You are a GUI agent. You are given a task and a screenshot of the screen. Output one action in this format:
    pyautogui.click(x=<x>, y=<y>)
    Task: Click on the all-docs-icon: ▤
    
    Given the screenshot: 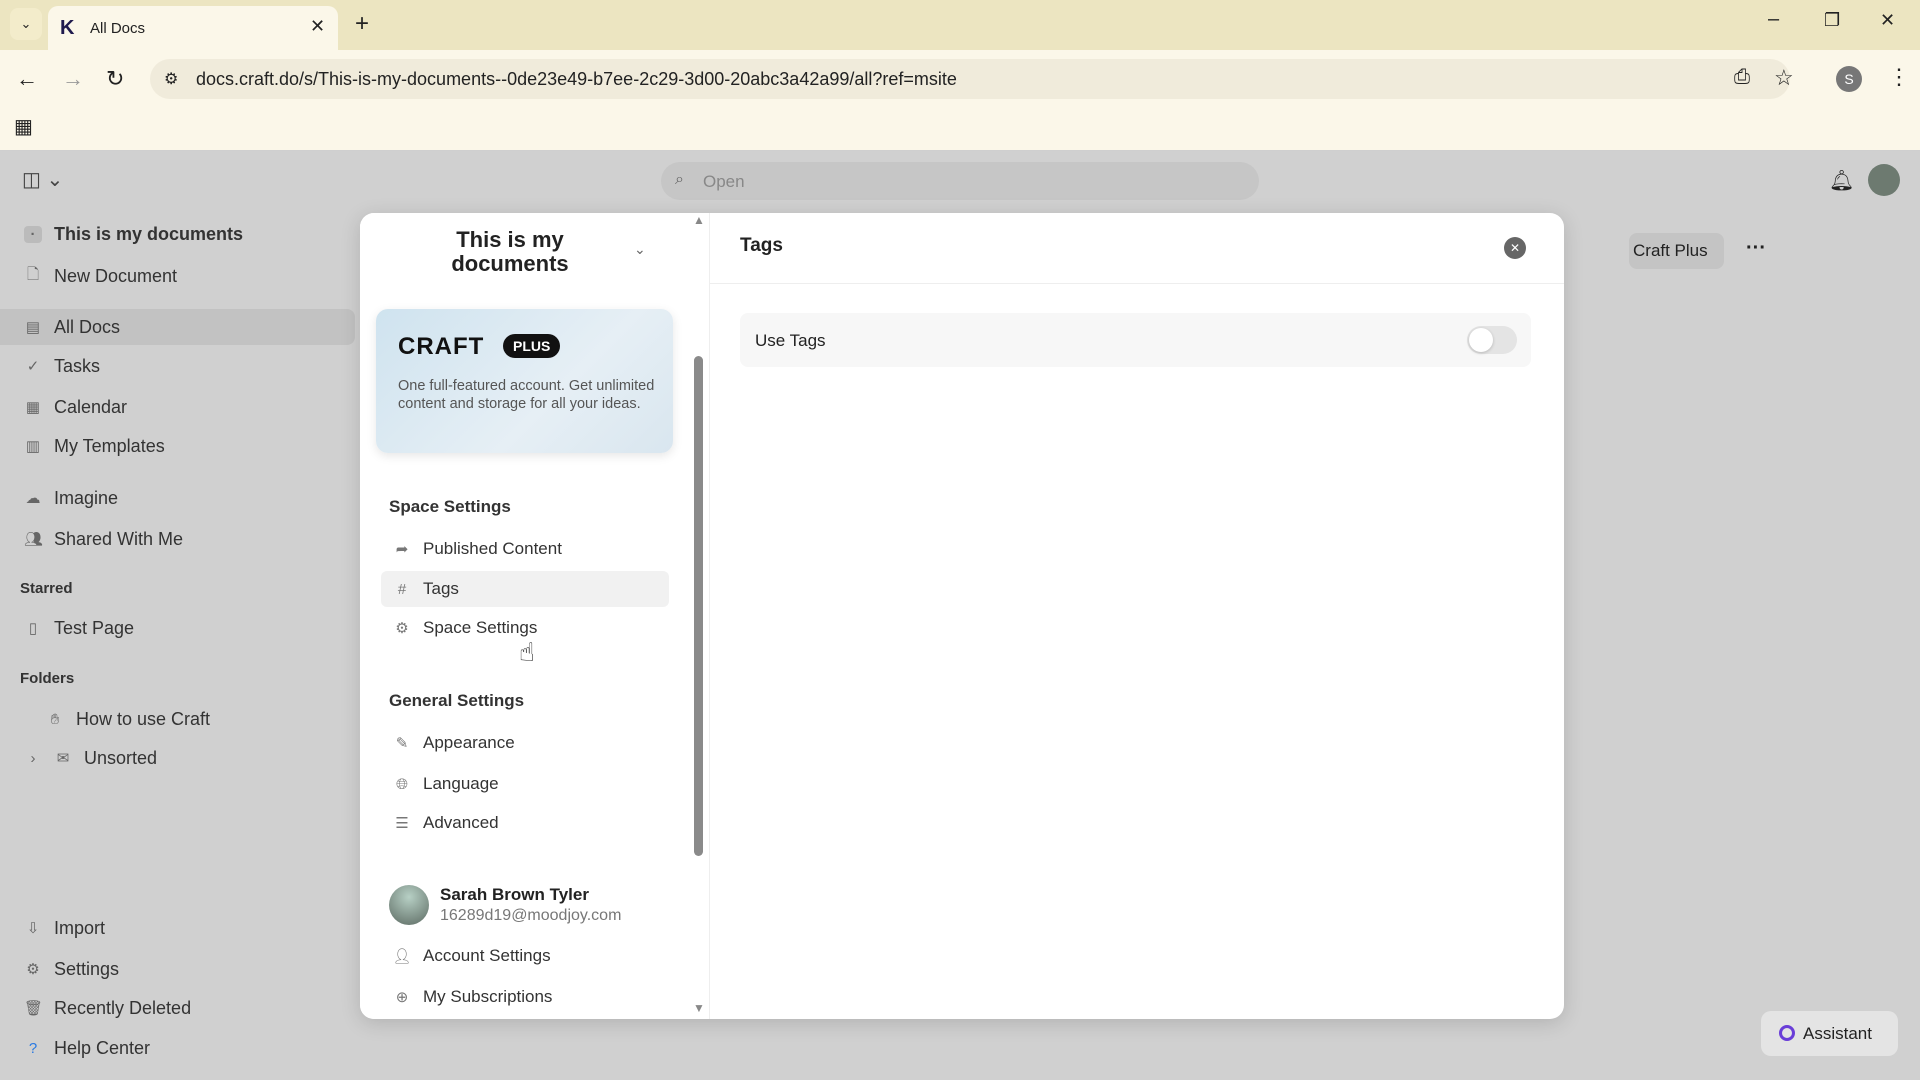 What is the action you would take?
    pyautogui.click(x=33, y=327)
    